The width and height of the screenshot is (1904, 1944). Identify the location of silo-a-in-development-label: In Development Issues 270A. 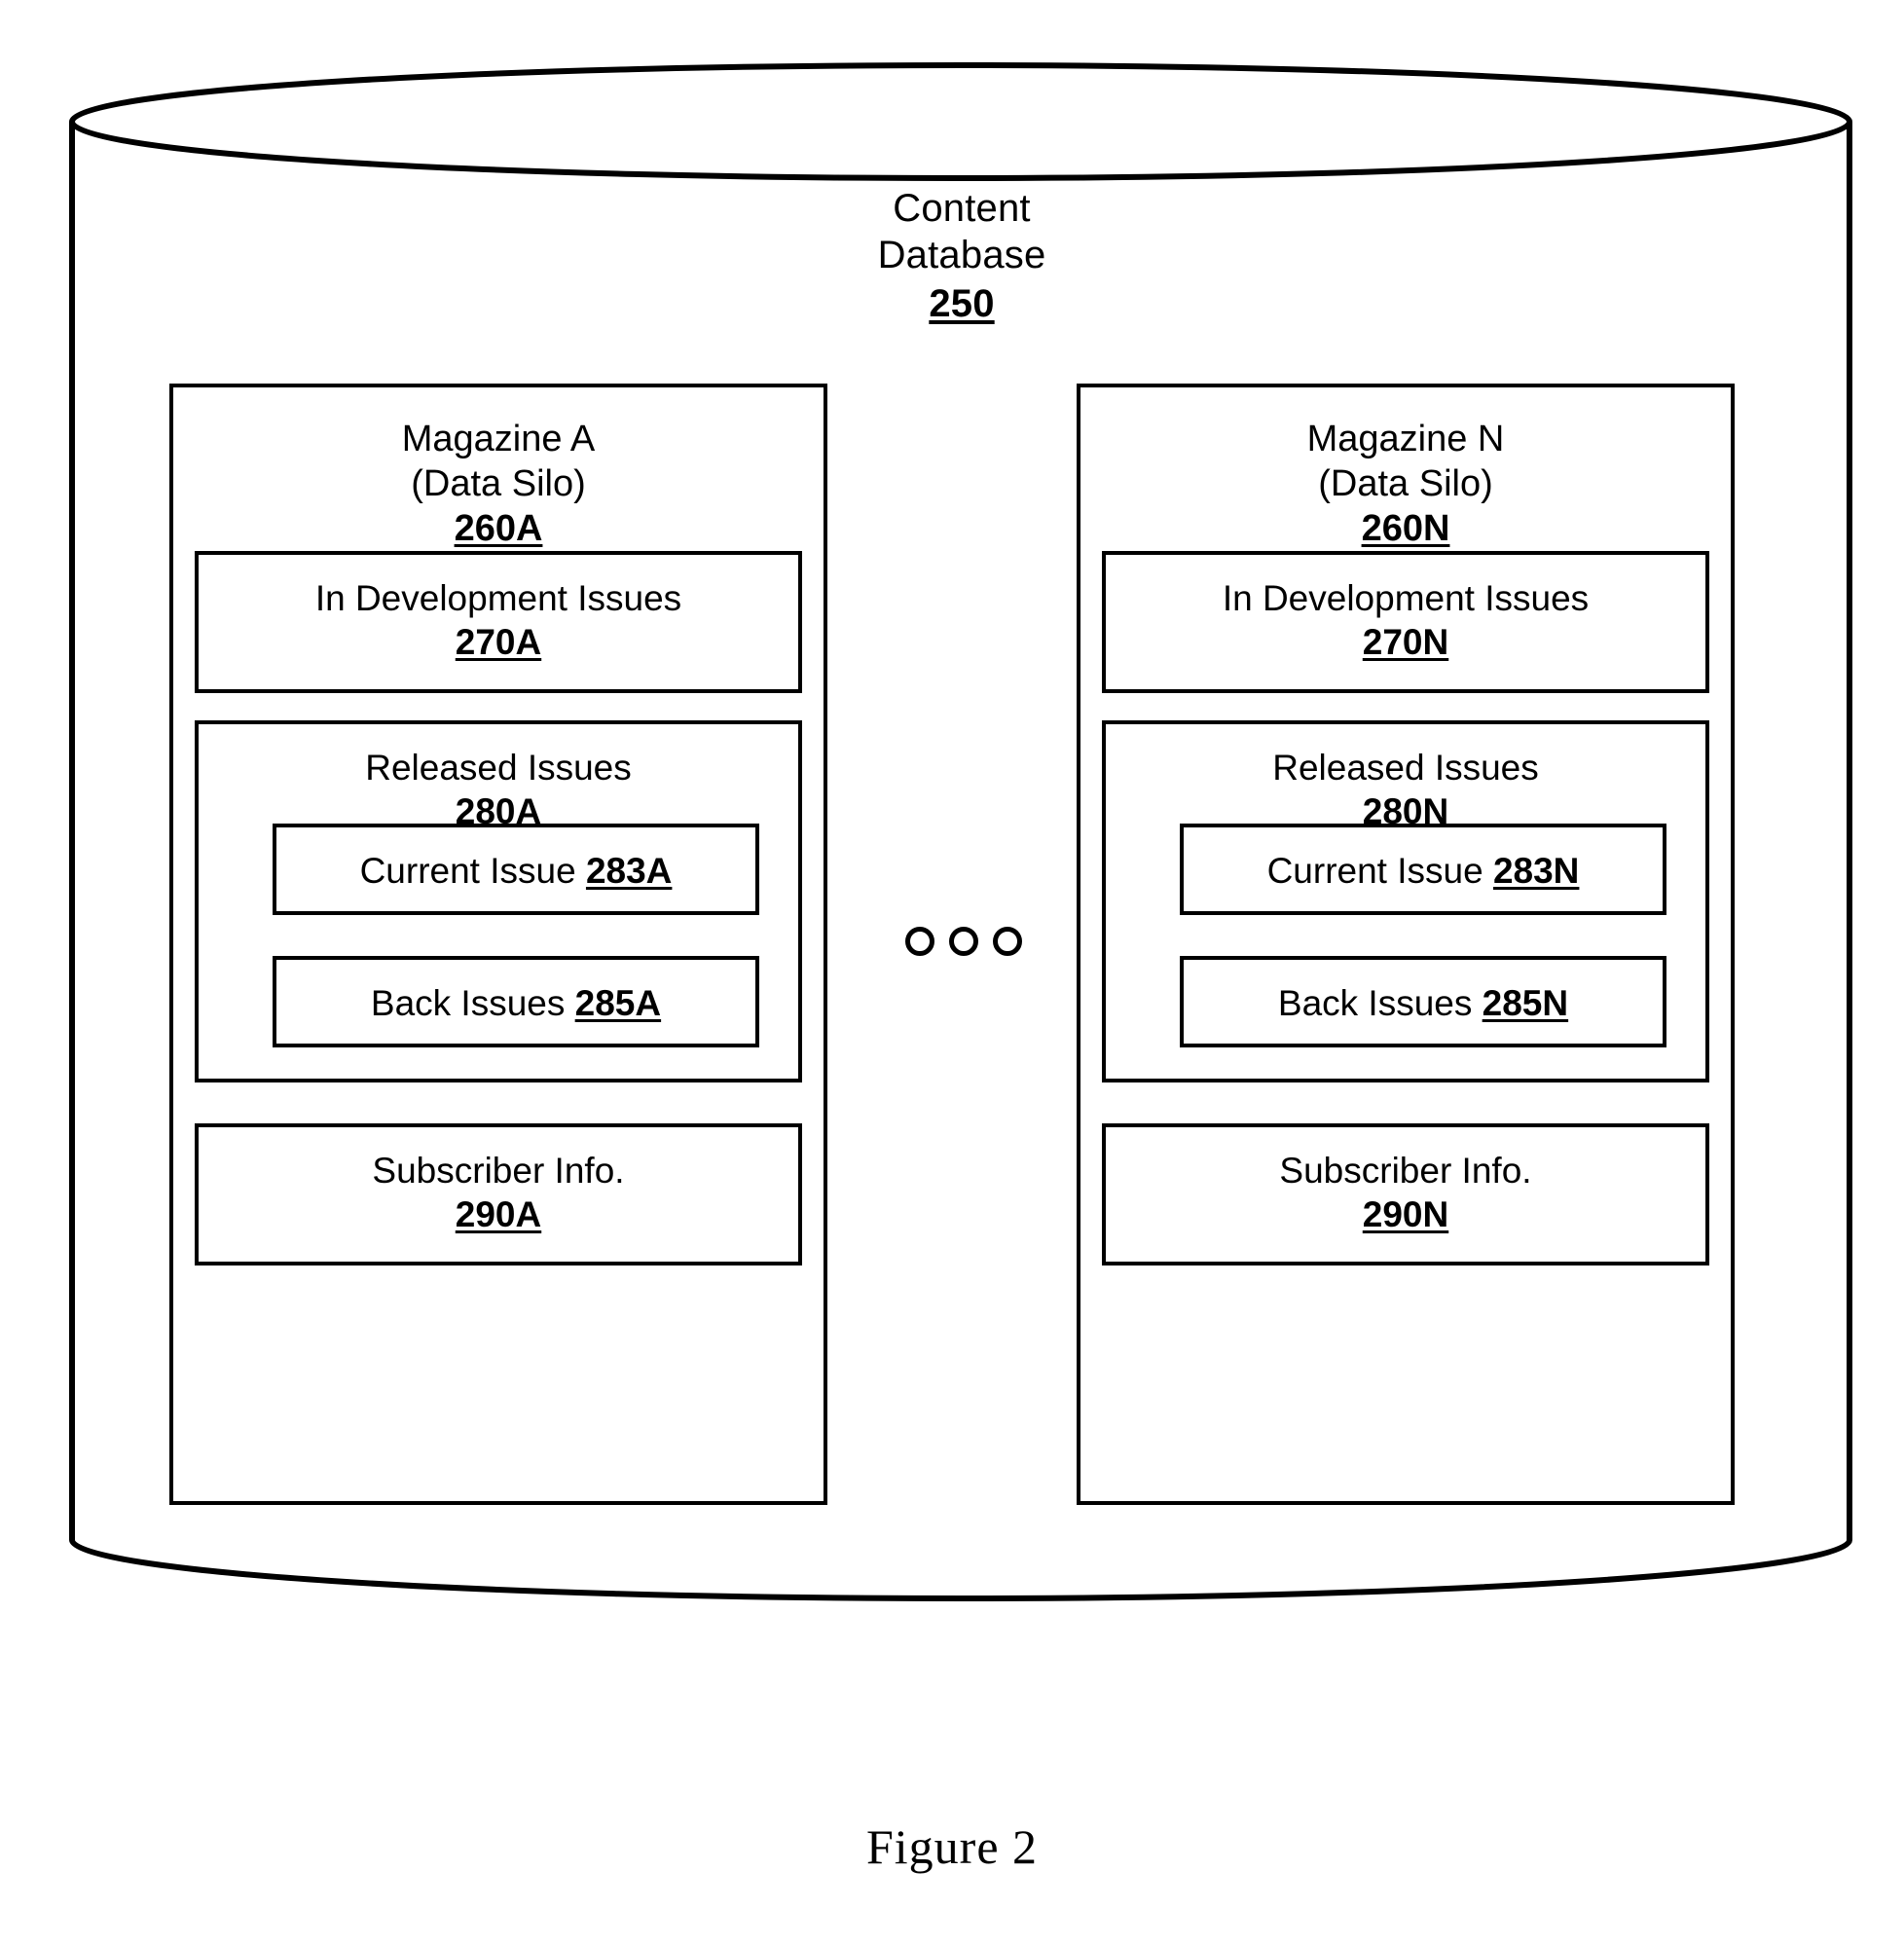
(498, 620).